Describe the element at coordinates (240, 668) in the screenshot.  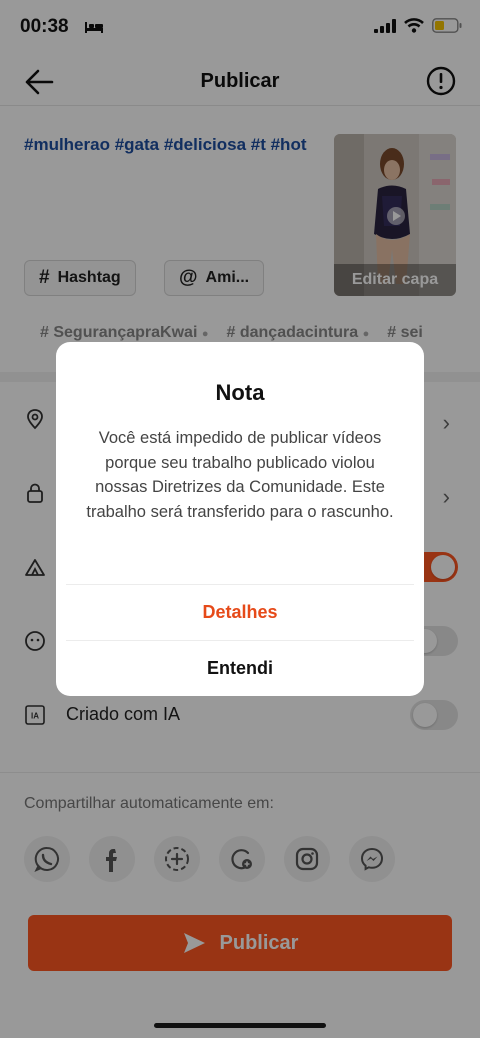
I see `understood-button: Entendi` at that location.